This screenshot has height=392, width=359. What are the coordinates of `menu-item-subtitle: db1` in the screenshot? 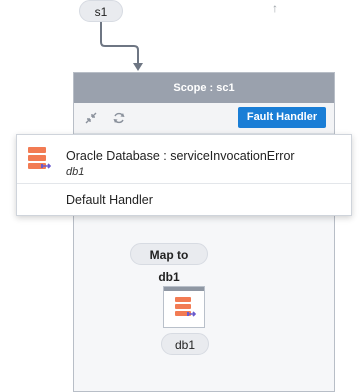 It's located at (75, 172).